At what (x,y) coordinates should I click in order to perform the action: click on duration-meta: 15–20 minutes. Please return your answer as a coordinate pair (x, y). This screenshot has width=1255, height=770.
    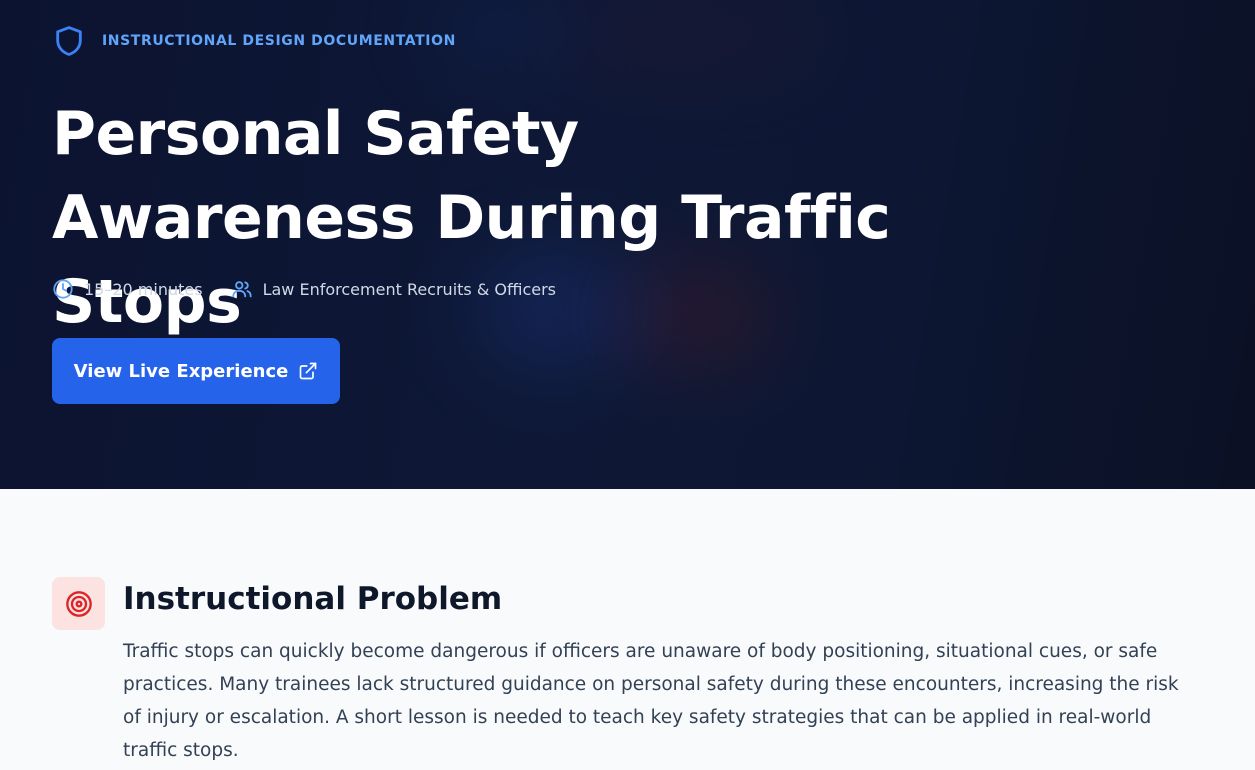
    Looking at the image, I should click on (127, 289).